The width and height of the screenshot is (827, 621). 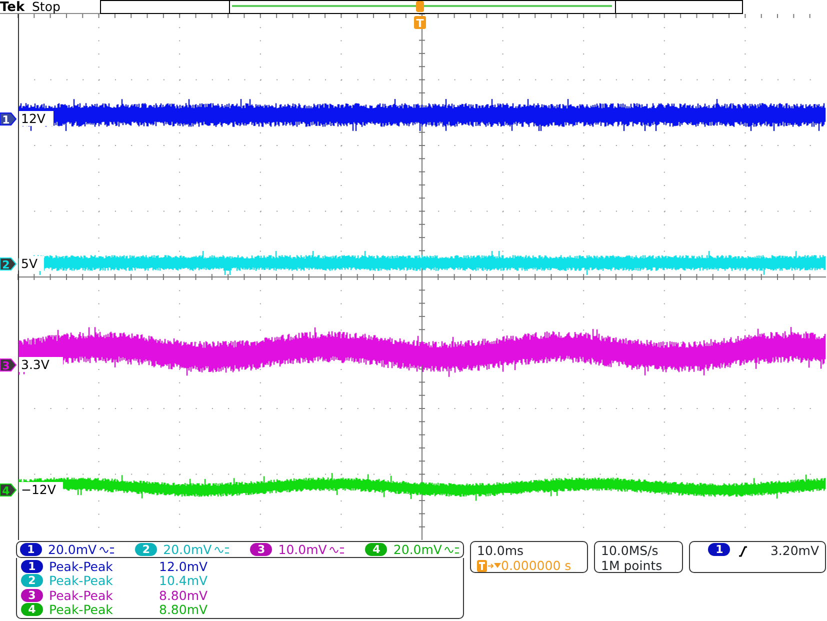 What do you see at coordinates (630, 550) in the screenshot?
I see `sample-rate: 10.0MS/s` at bounding box center [630, 550].